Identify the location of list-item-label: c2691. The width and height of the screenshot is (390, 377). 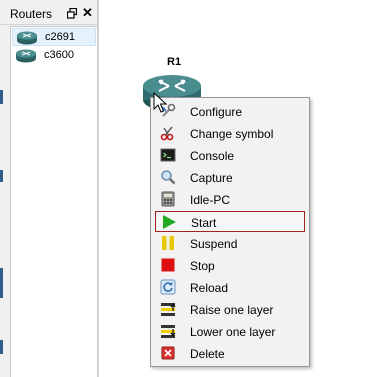
(60, 37).